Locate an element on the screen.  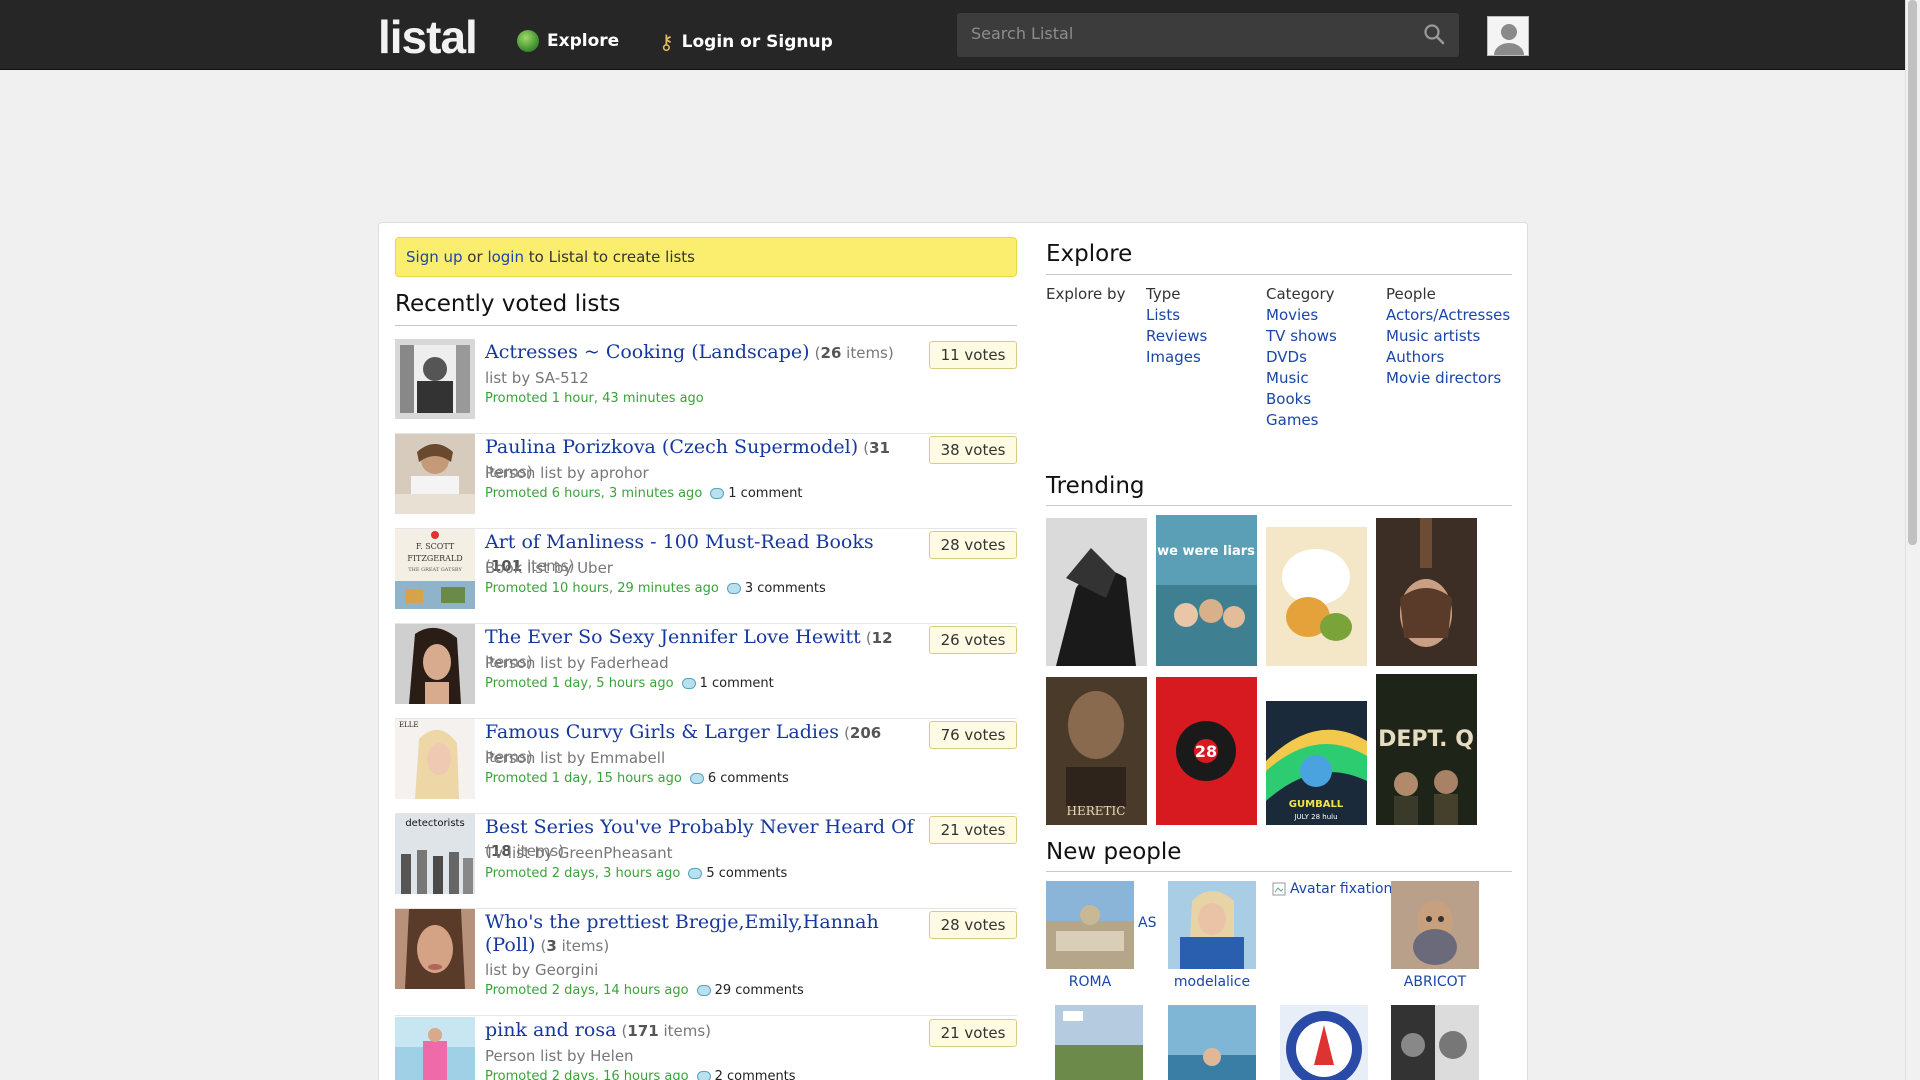
explore-link-authors: Authors is located at coordinates (1415, 357).